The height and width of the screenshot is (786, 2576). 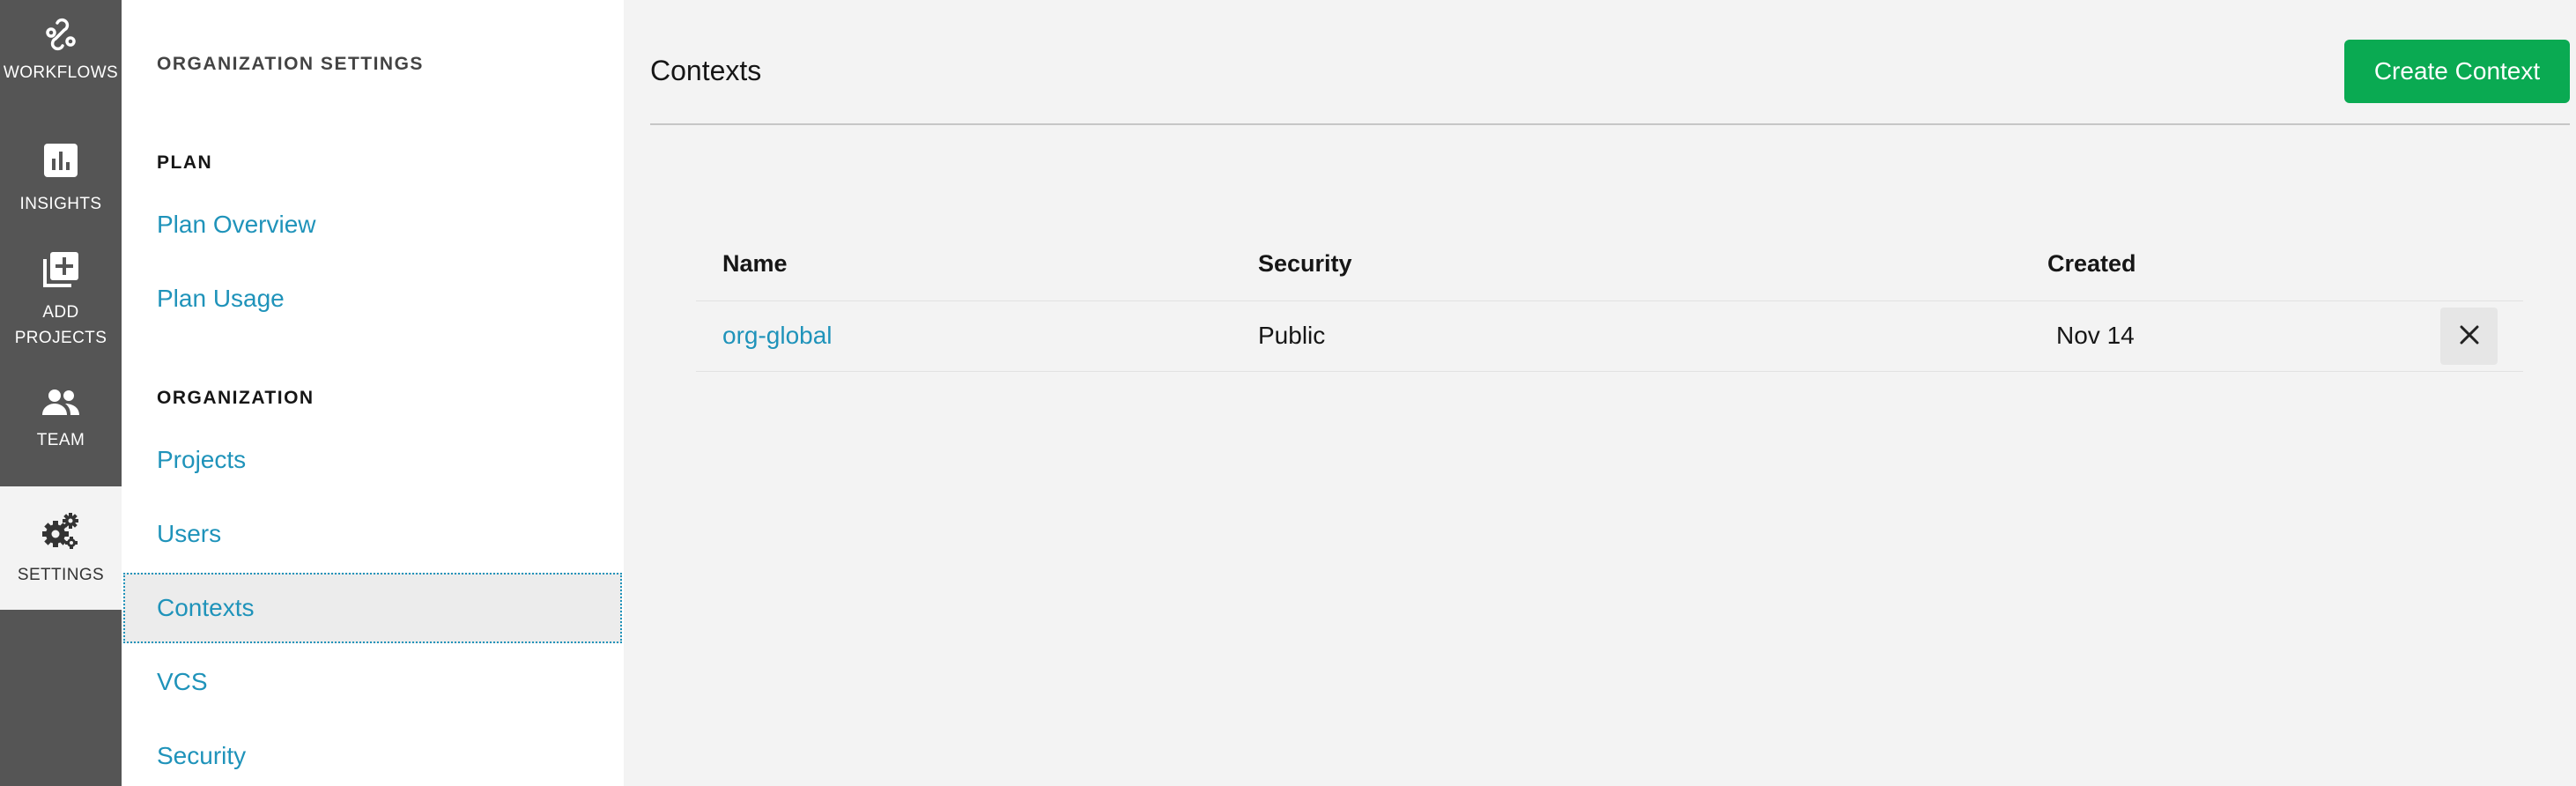 I want to click on page-title: Contexts, so click(x=706, y=70).